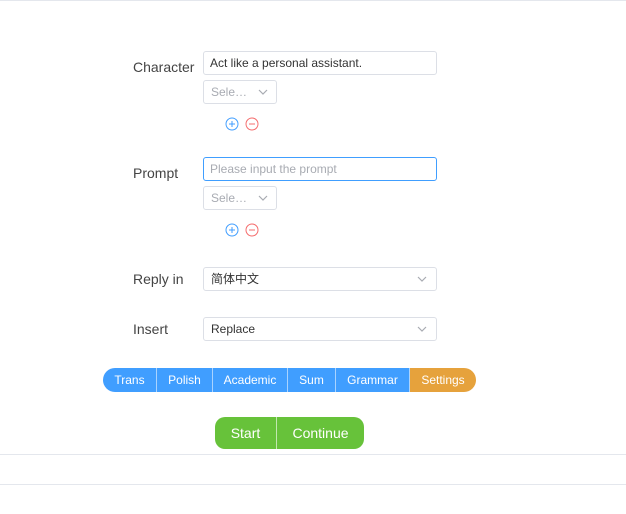 The height and width of the screenshot is (514, 626). Describe the element at coordinates (233, 329) in the screenshot. I see `insert-mode-value: Replace` at that location.